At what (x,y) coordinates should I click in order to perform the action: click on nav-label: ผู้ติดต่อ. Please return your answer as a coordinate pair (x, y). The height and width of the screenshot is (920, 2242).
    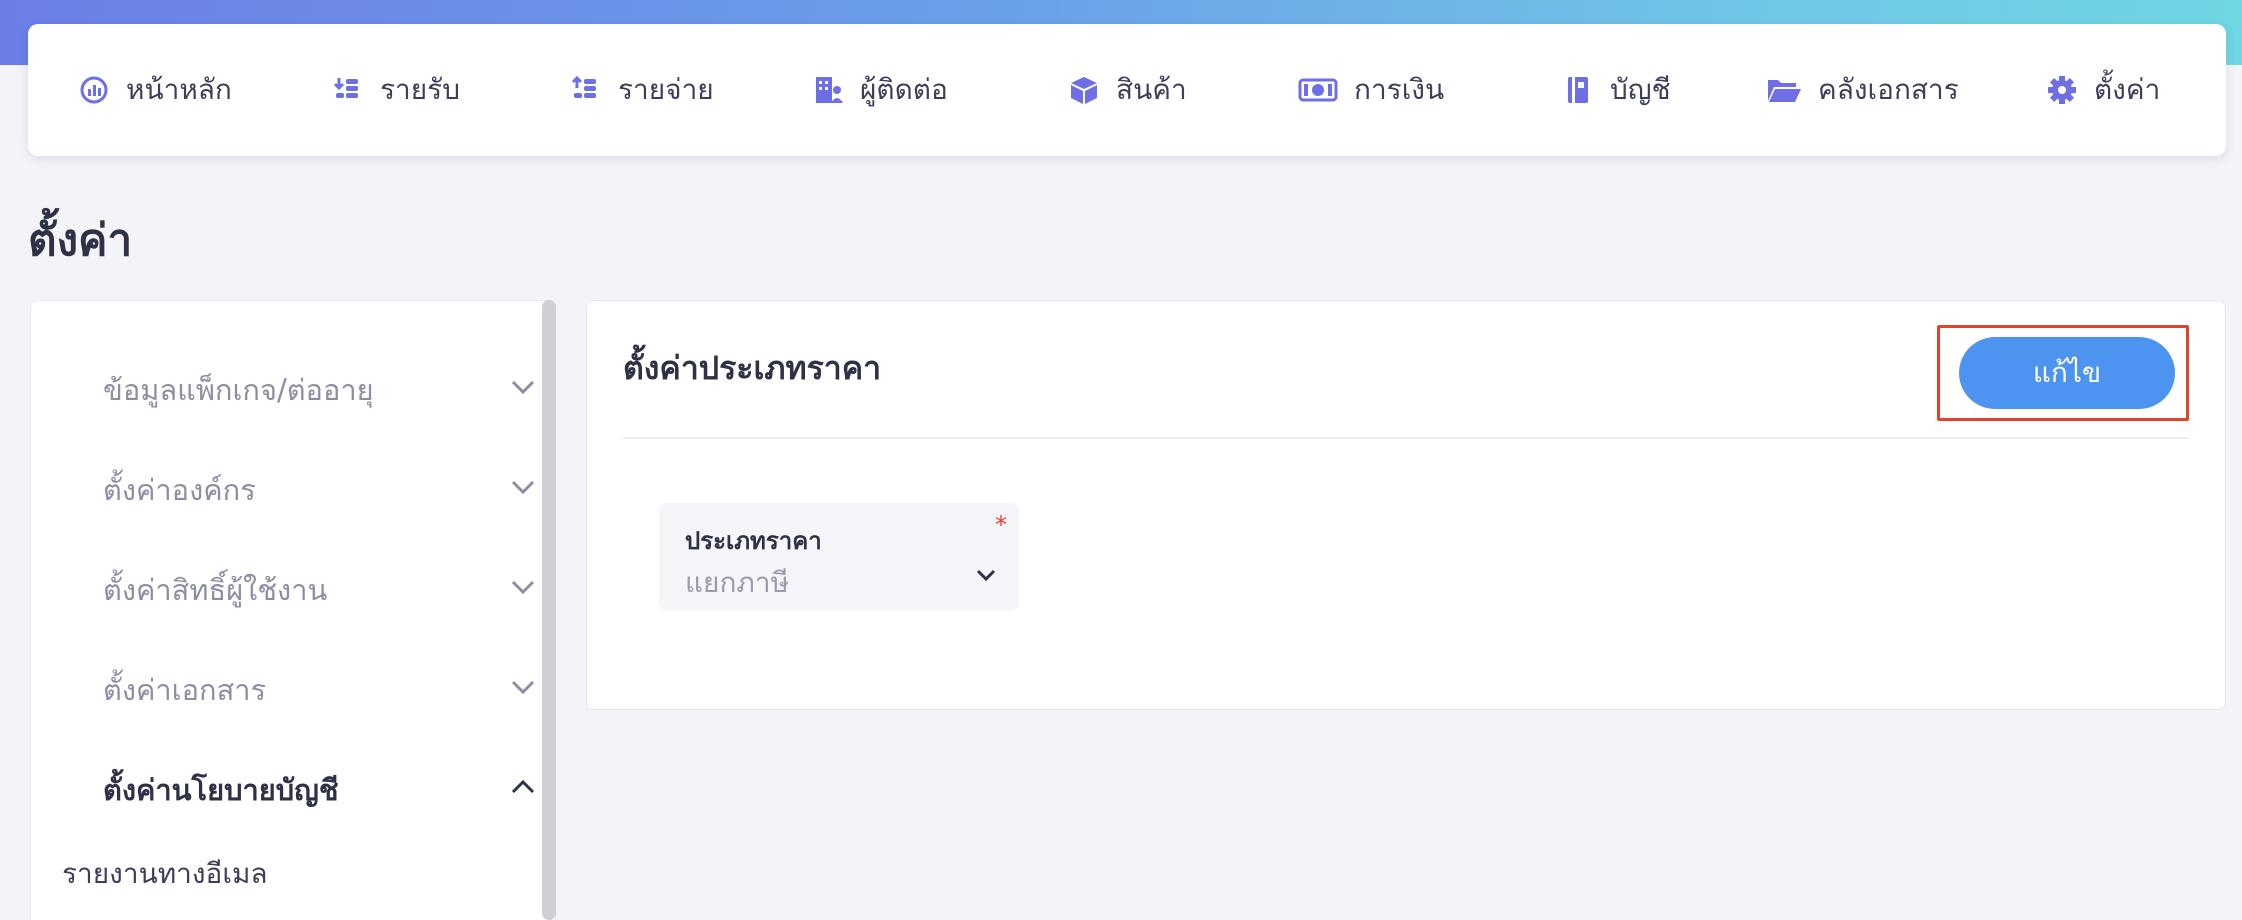
    Looking at the image, I should click on (904, 89).